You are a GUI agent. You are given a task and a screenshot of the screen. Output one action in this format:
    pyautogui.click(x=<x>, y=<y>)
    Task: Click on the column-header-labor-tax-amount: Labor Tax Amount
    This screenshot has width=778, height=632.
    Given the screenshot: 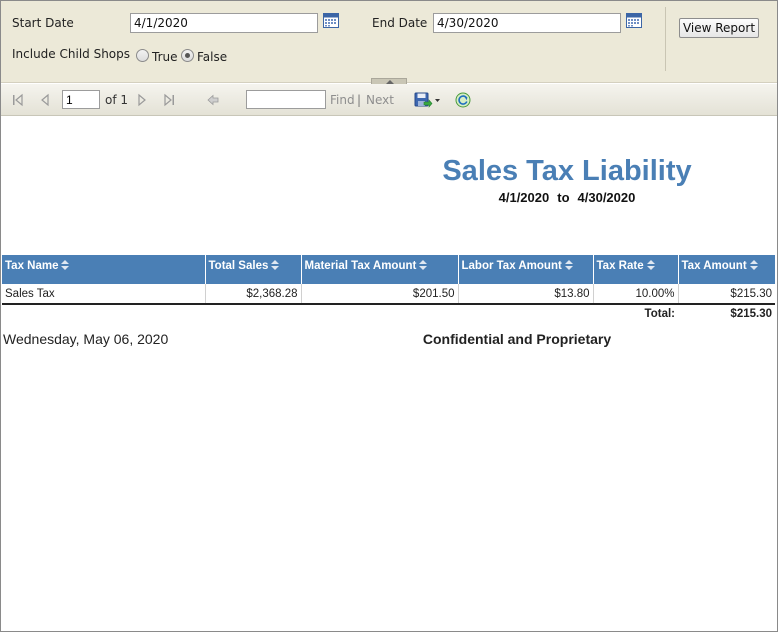 What is the action you would take?
    pyautogui.click(x=526, y=269)
    